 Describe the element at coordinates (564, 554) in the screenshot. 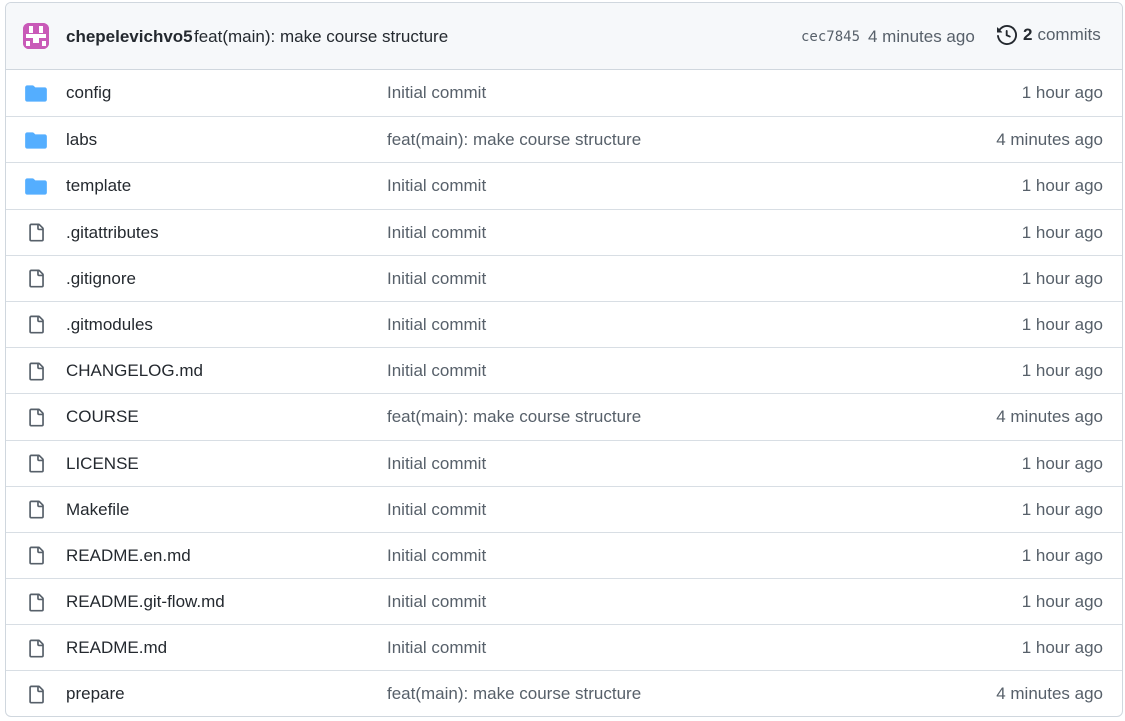

I see `file-row: README.en.md Initial commit 1 hour ago` at that location.